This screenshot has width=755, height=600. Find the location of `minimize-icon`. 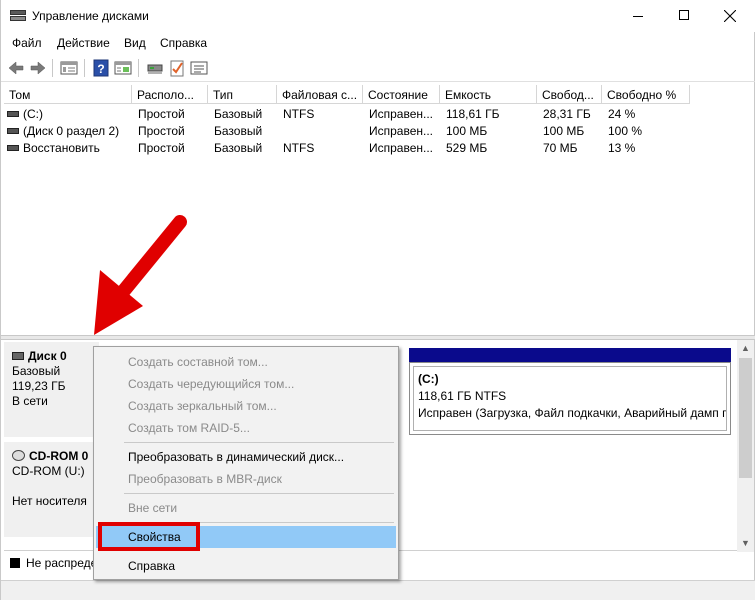

minimize-icon is located at coordinates (638, 16).